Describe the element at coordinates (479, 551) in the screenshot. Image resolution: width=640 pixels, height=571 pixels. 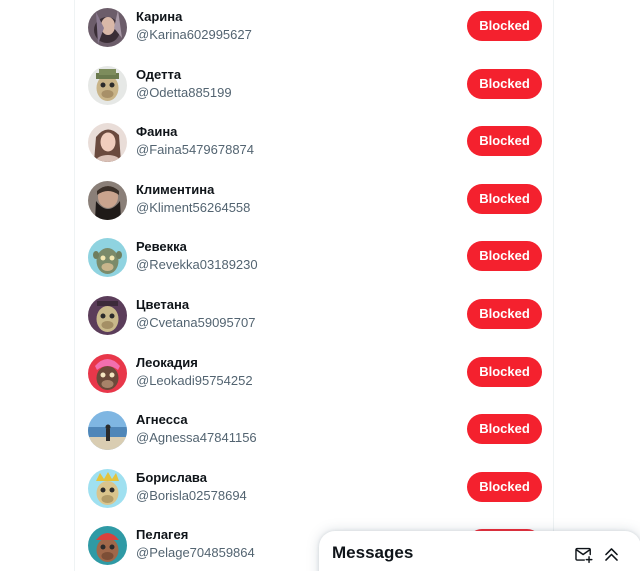
I see `messages-drawer: Messages` at that location.